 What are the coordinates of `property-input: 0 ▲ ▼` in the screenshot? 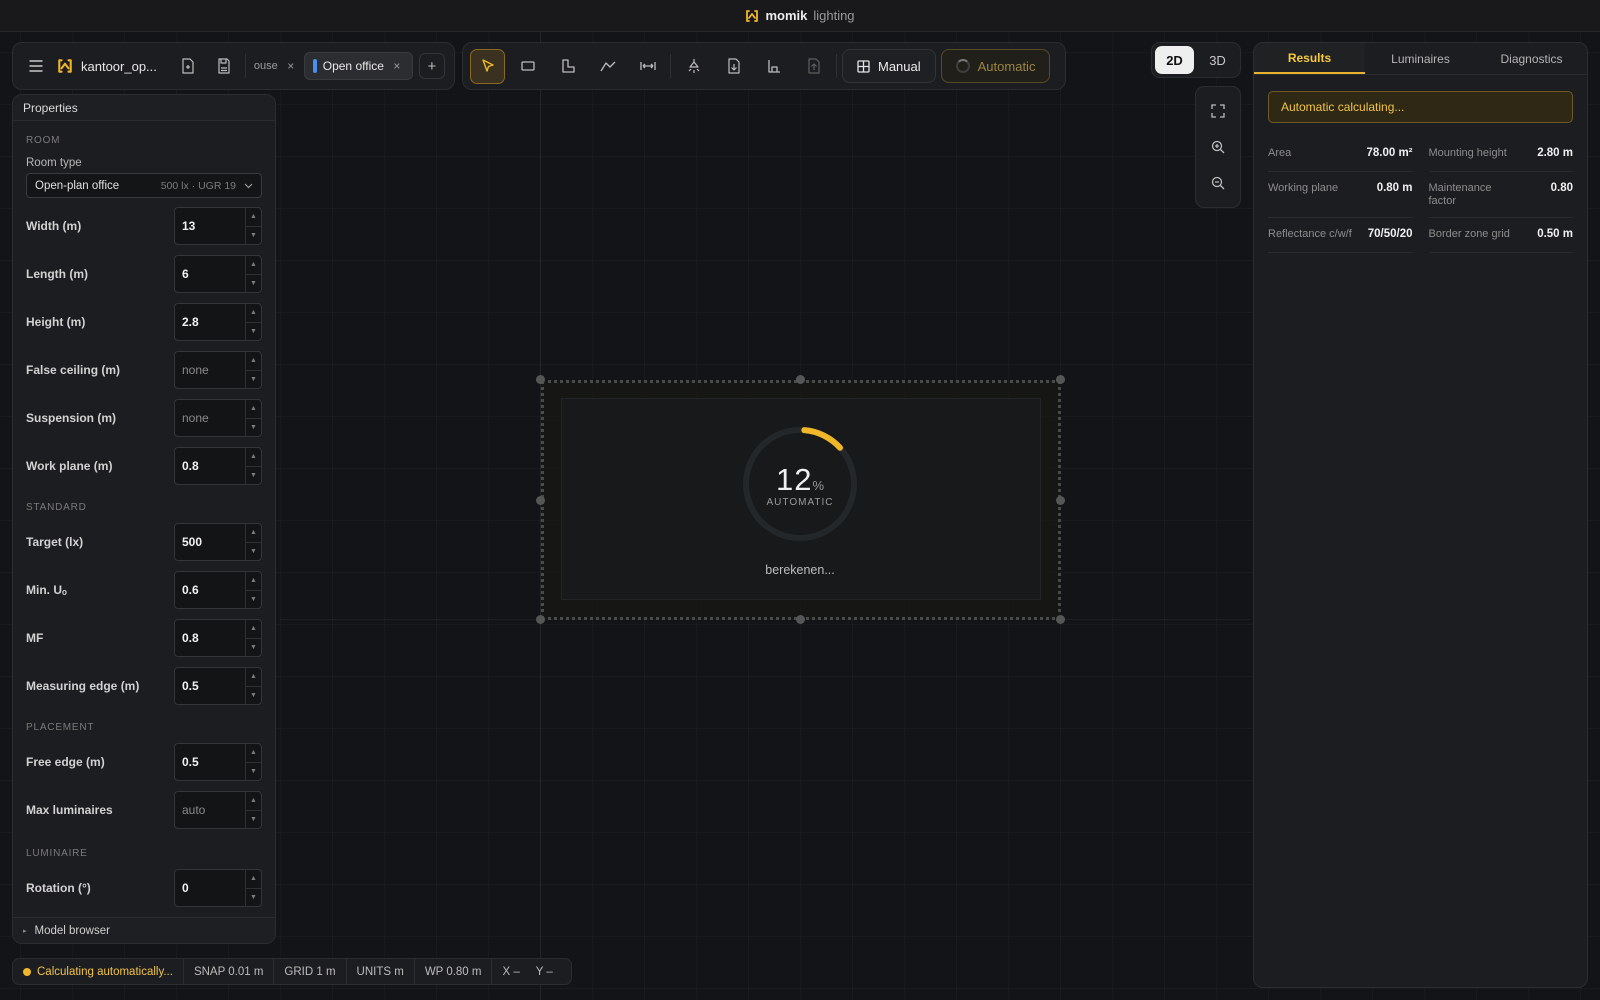 It's located at (218, 888).